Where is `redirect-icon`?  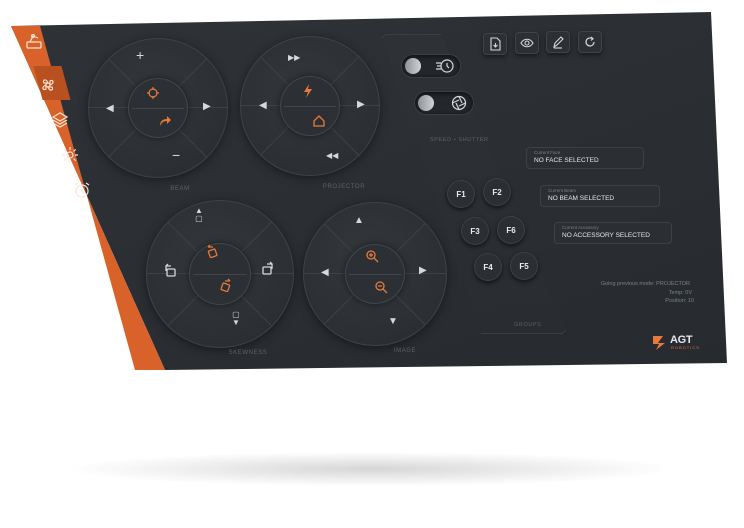 redirect-icon is located at coordinates (165, 121).